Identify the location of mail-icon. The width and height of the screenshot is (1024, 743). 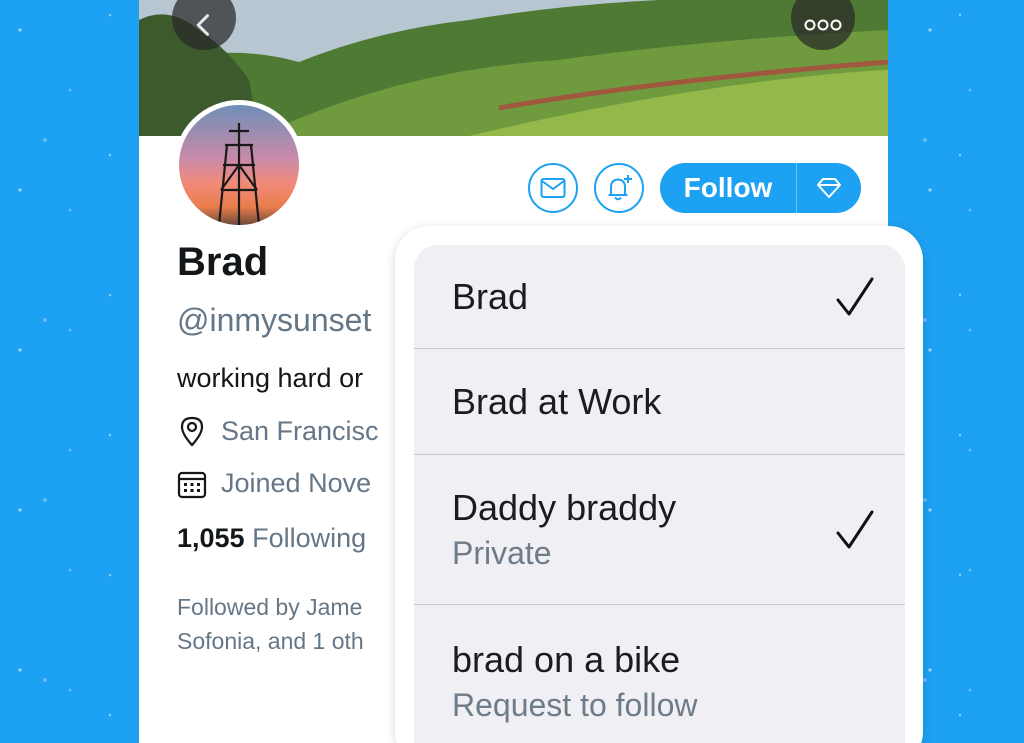
(553, 188).